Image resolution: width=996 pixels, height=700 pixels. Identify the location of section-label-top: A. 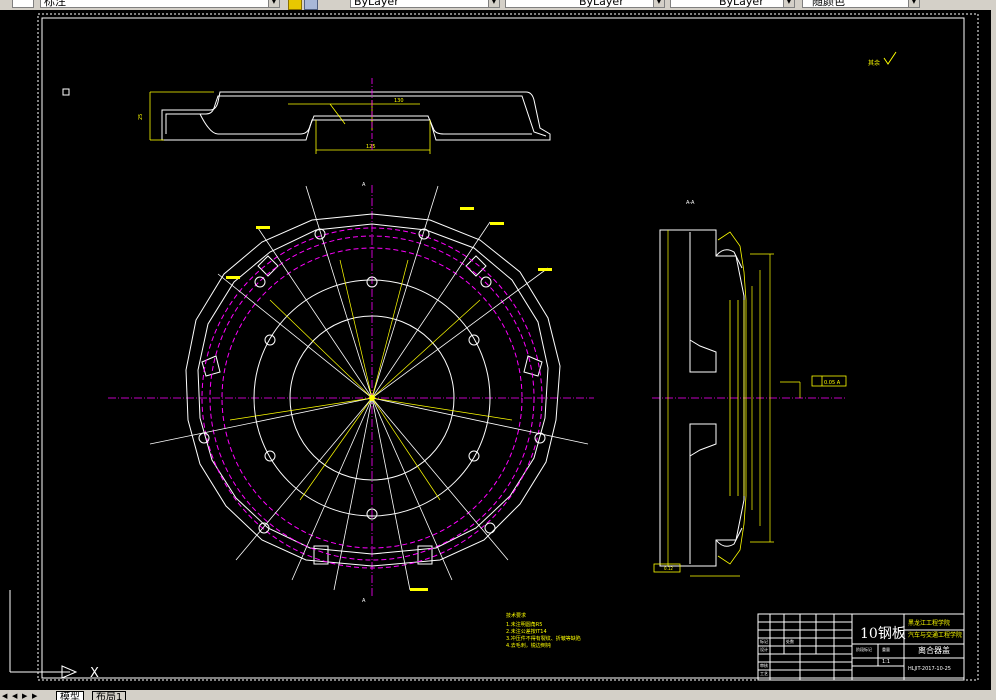
(364, 185).